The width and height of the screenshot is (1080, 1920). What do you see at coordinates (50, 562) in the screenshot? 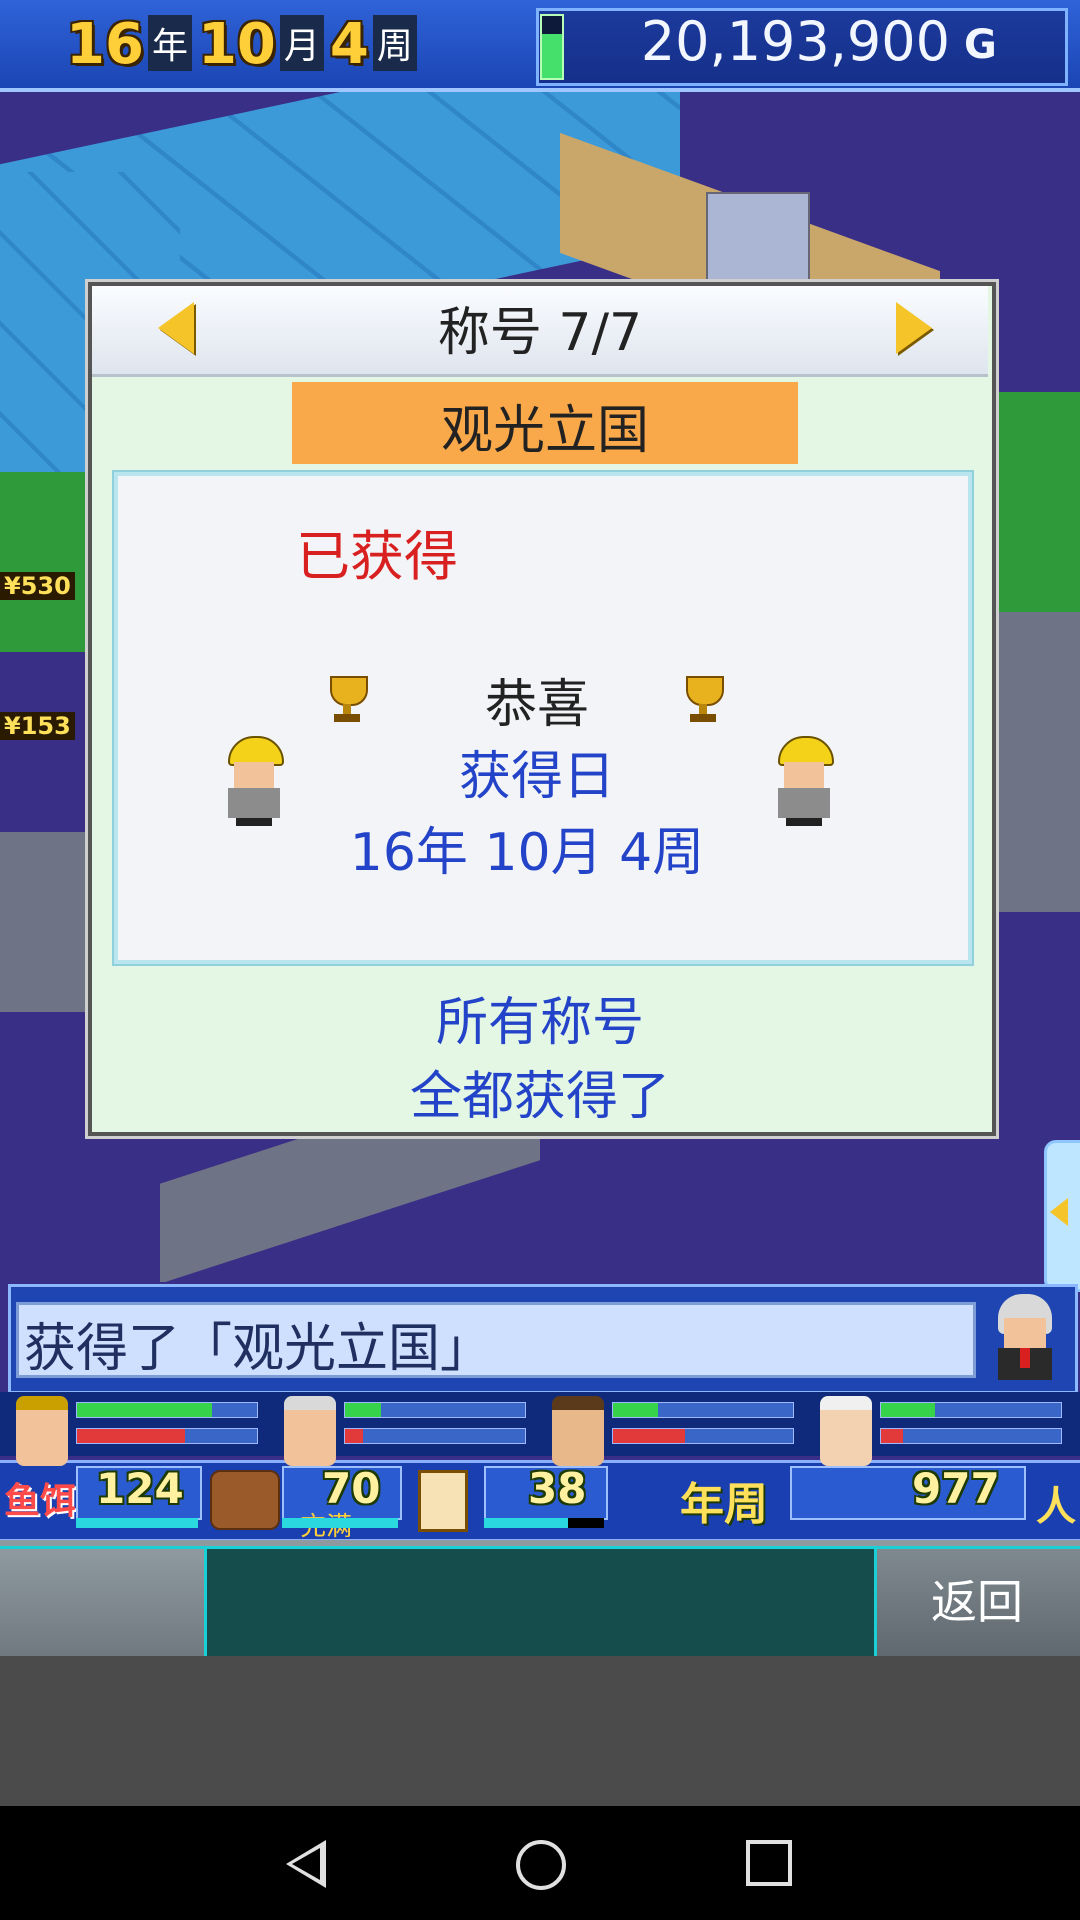
I see `grass-area-left` at bounding box center [50, 562].